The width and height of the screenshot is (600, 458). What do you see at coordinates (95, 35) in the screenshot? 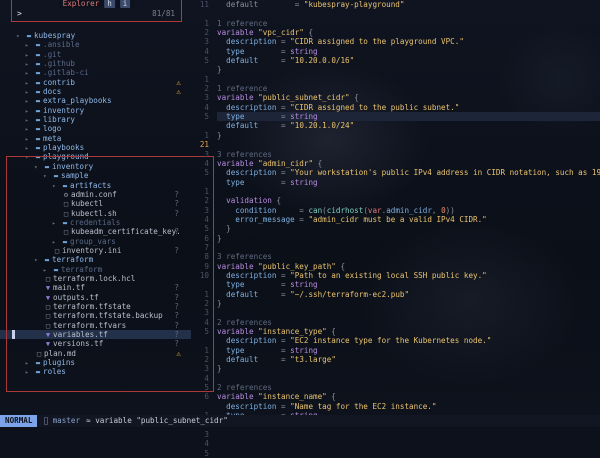
I see `tree-folder: ▾ ▬ kubespray` at bounding box center [95, 35].